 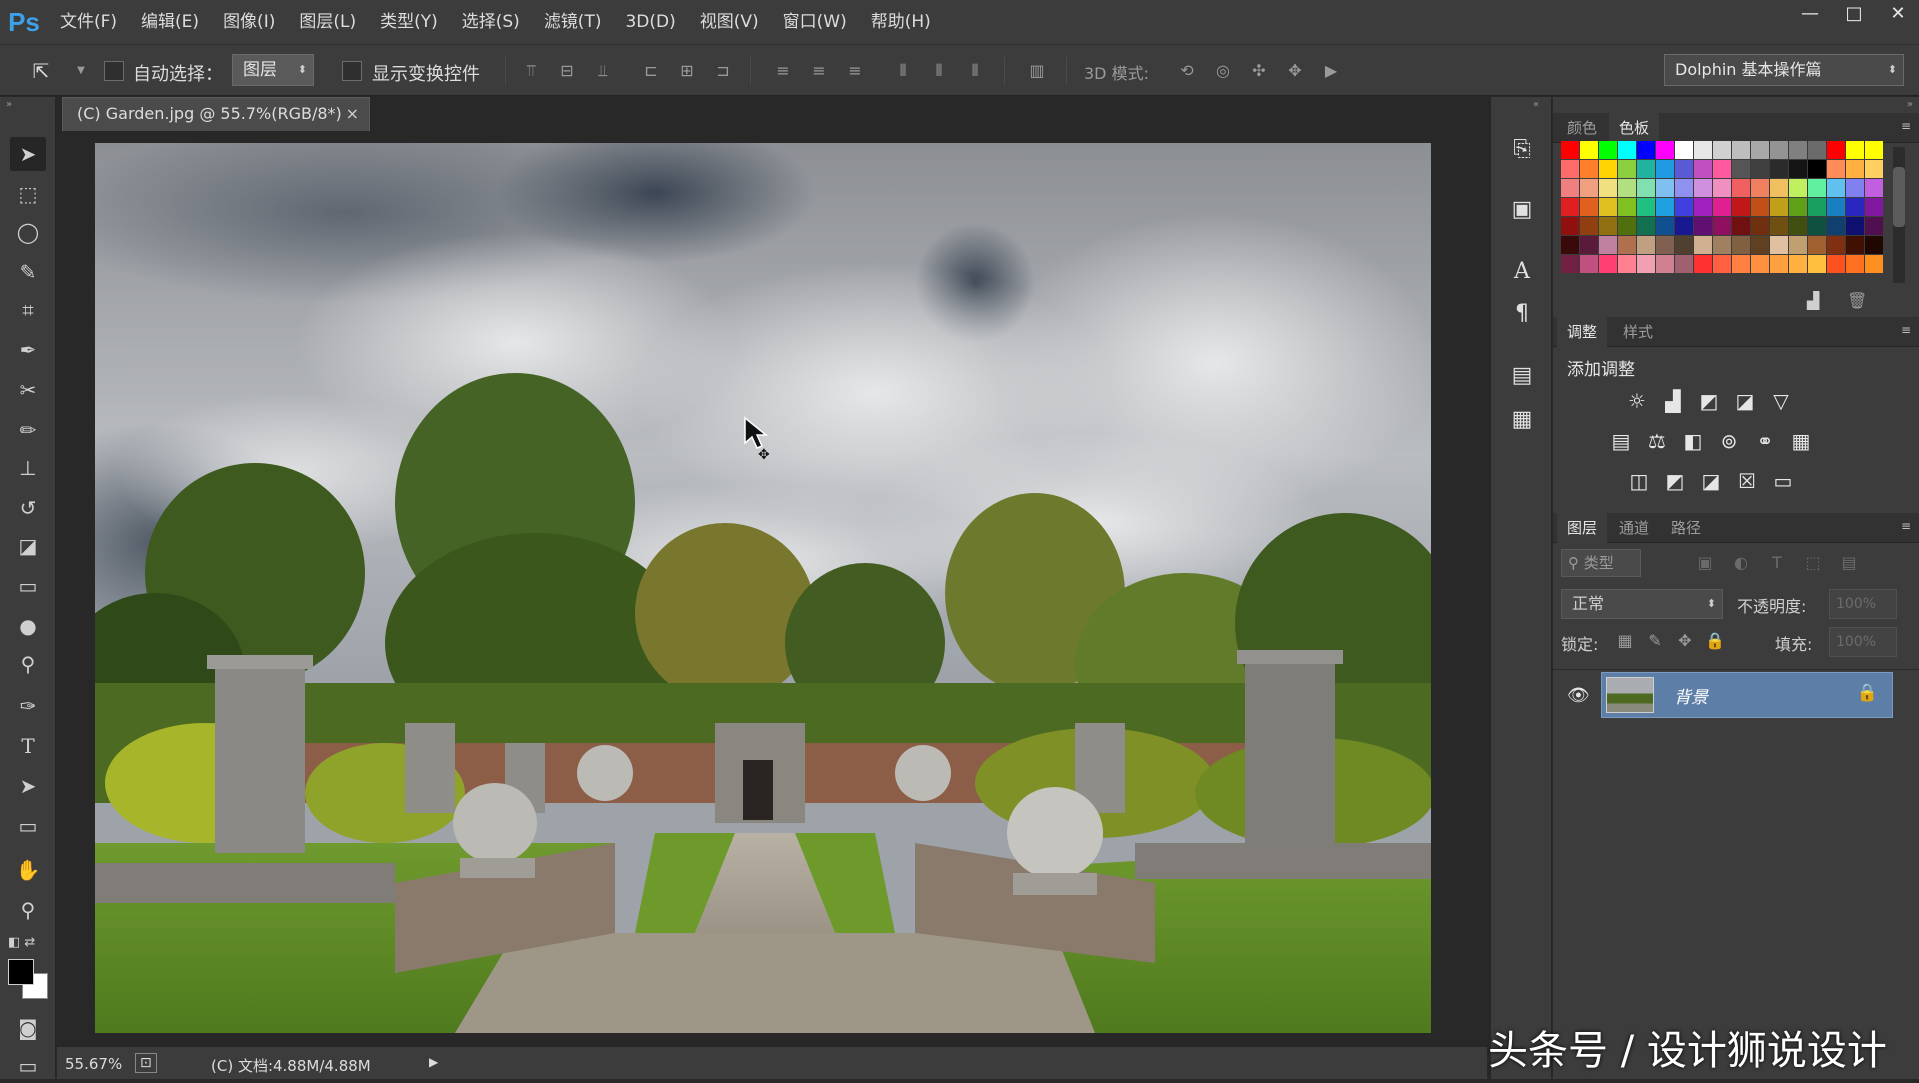 I want to click on auto-select-checkbox, so click(x=114, y=71).